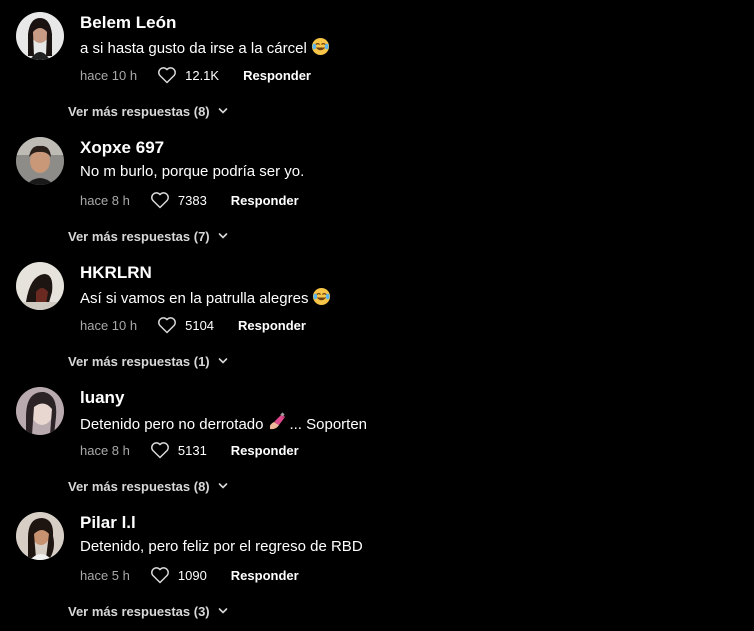  What do you see at coordinates (122, 148) in the screenshot?
I see `username: Xopxe 697` at bounding box center [122, 148].